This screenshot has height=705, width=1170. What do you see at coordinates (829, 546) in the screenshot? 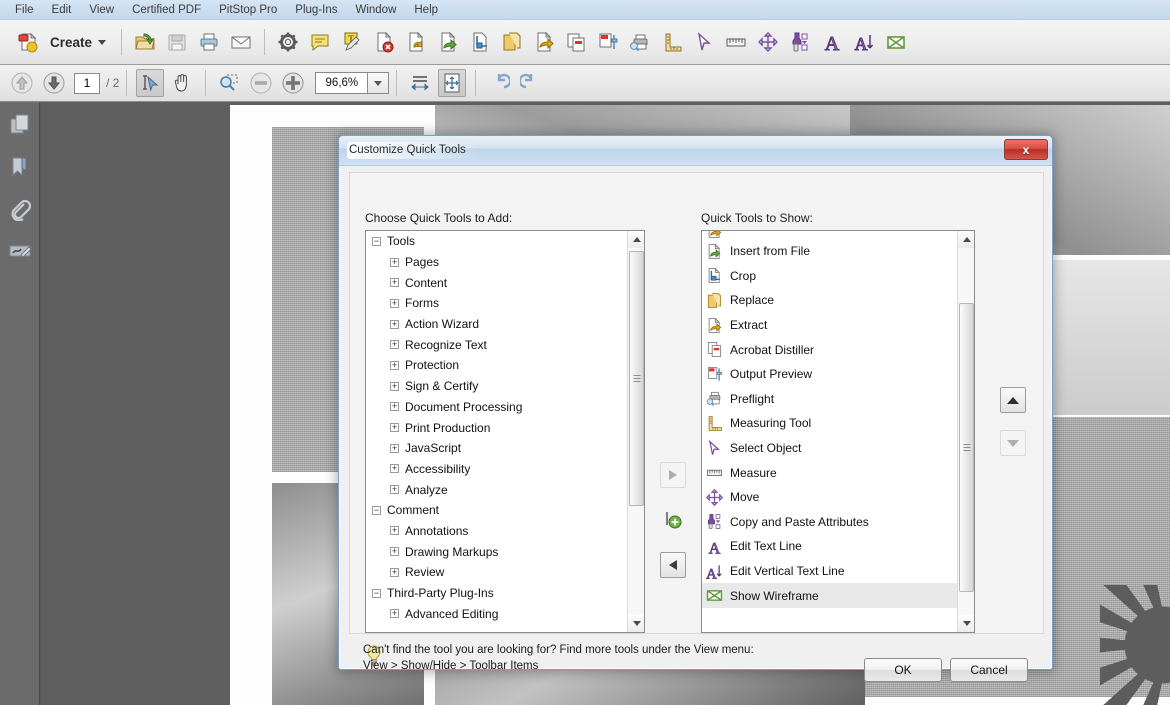
I see `list-item: A Edit Text Line` at bounding box center [829, 546].